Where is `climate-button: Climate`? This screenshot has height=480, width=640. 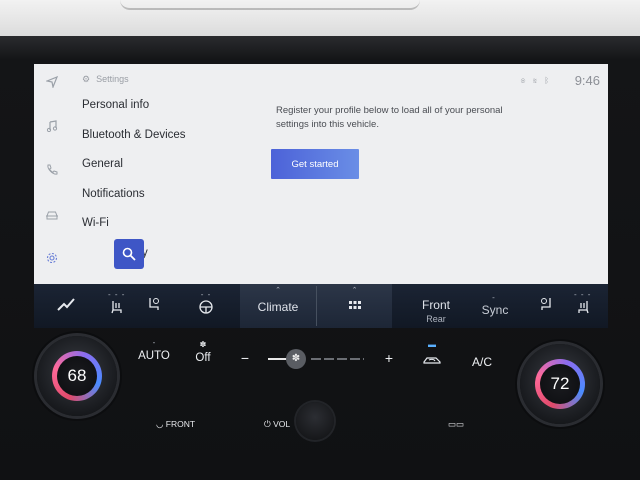 climate-button: Climate is located at coordinates (278, 307).